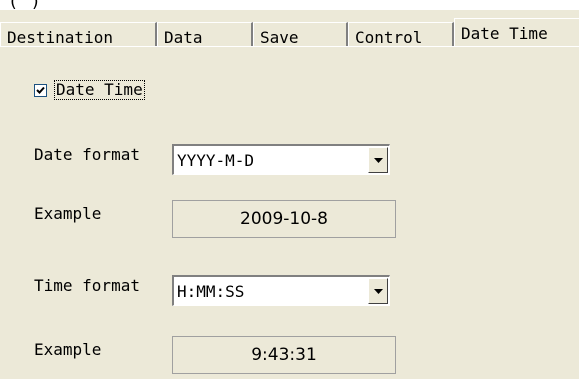  What do you see at coordinates (279, 37) in the screenshot?
I see `tab-label: Save` at bounding box center [279, 37].